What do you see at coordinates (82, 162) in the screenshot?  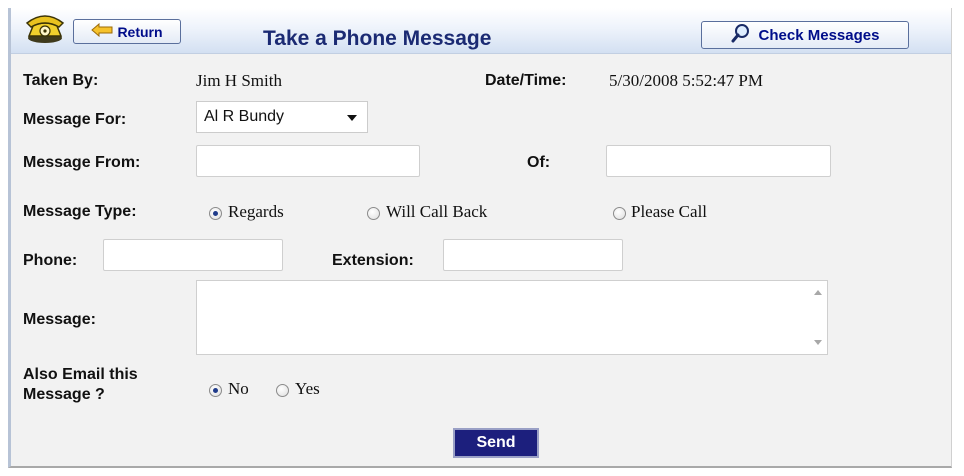 I see `message-from-label: Message From:` at bounding box center [82, 162].